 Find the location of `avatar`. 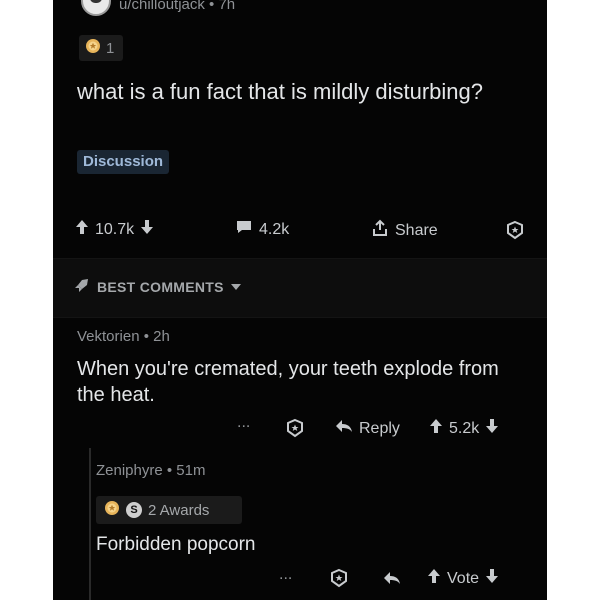

avatar is located at coordinates (96, 8).